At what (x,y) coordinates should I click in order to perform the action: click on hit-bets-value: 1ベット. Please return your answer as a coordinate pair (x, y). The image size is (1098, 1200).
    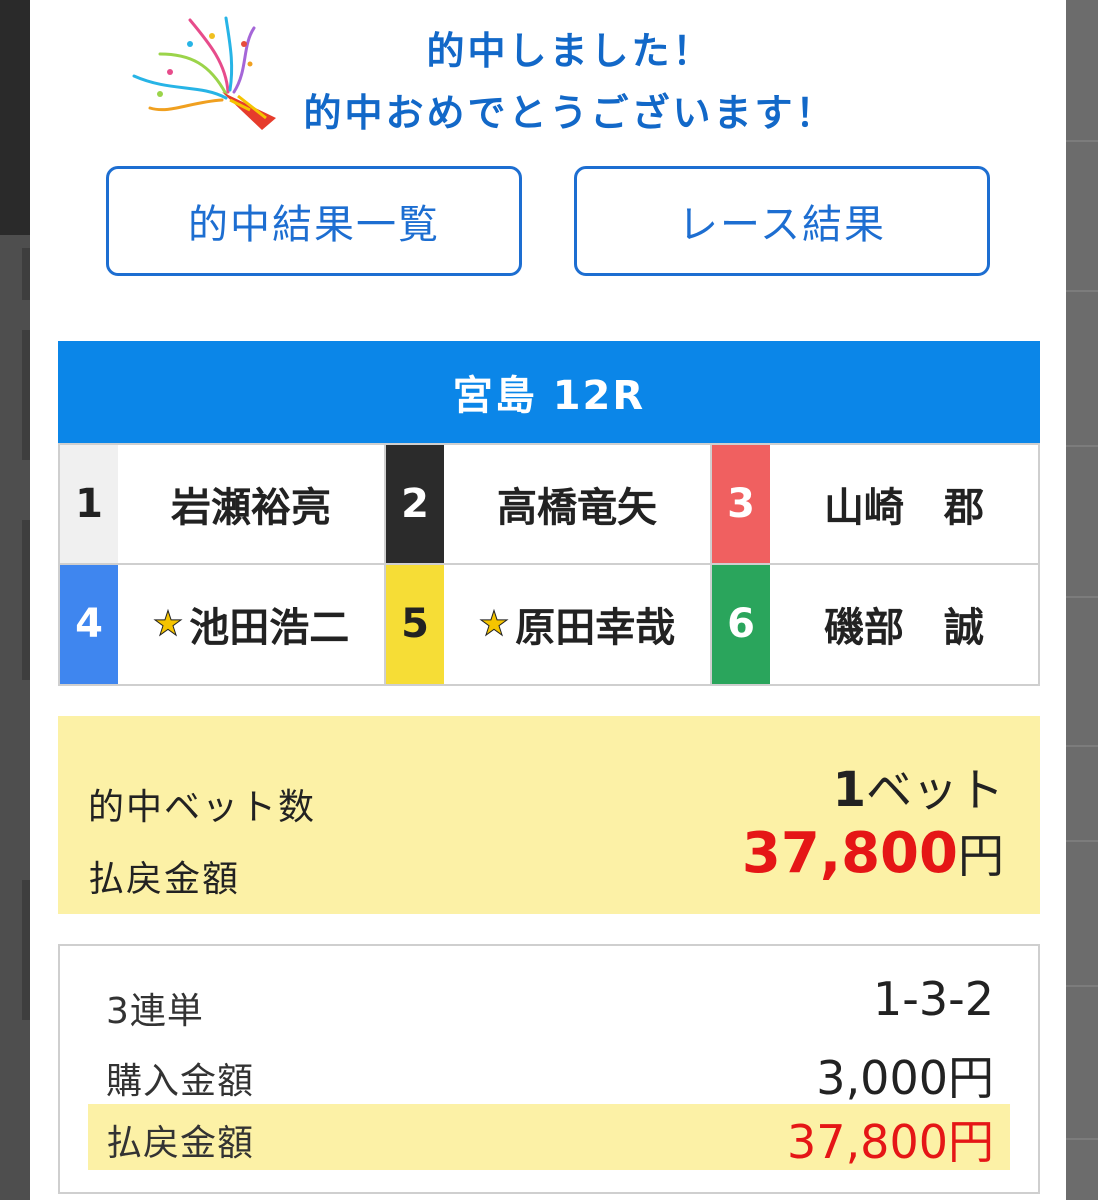
    Looking at the image, I should click on (918, 787).